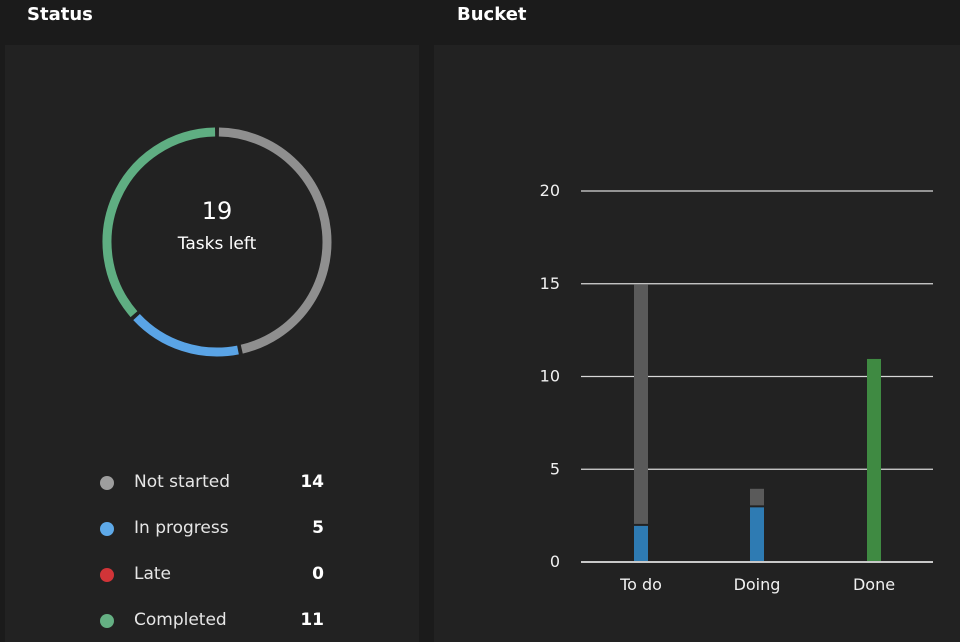  Describe the element at coordinates (60, 14) in the screenshot. I see `status-panel-title: Status` at that location.